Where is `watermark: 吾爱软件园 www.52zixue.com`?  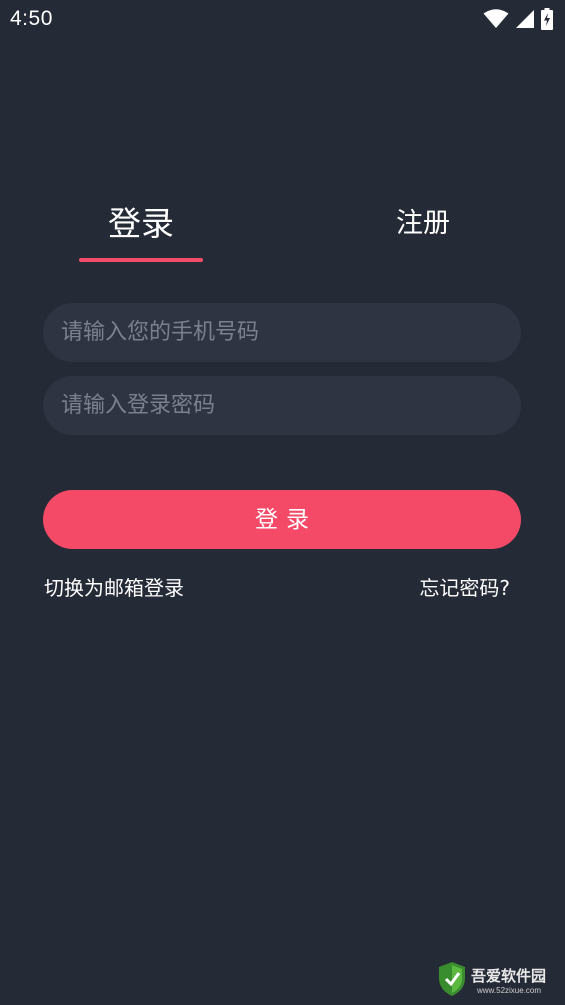
watermark: 吾爱软件园 www.52zixue.com is located at coordinates (498, 980).